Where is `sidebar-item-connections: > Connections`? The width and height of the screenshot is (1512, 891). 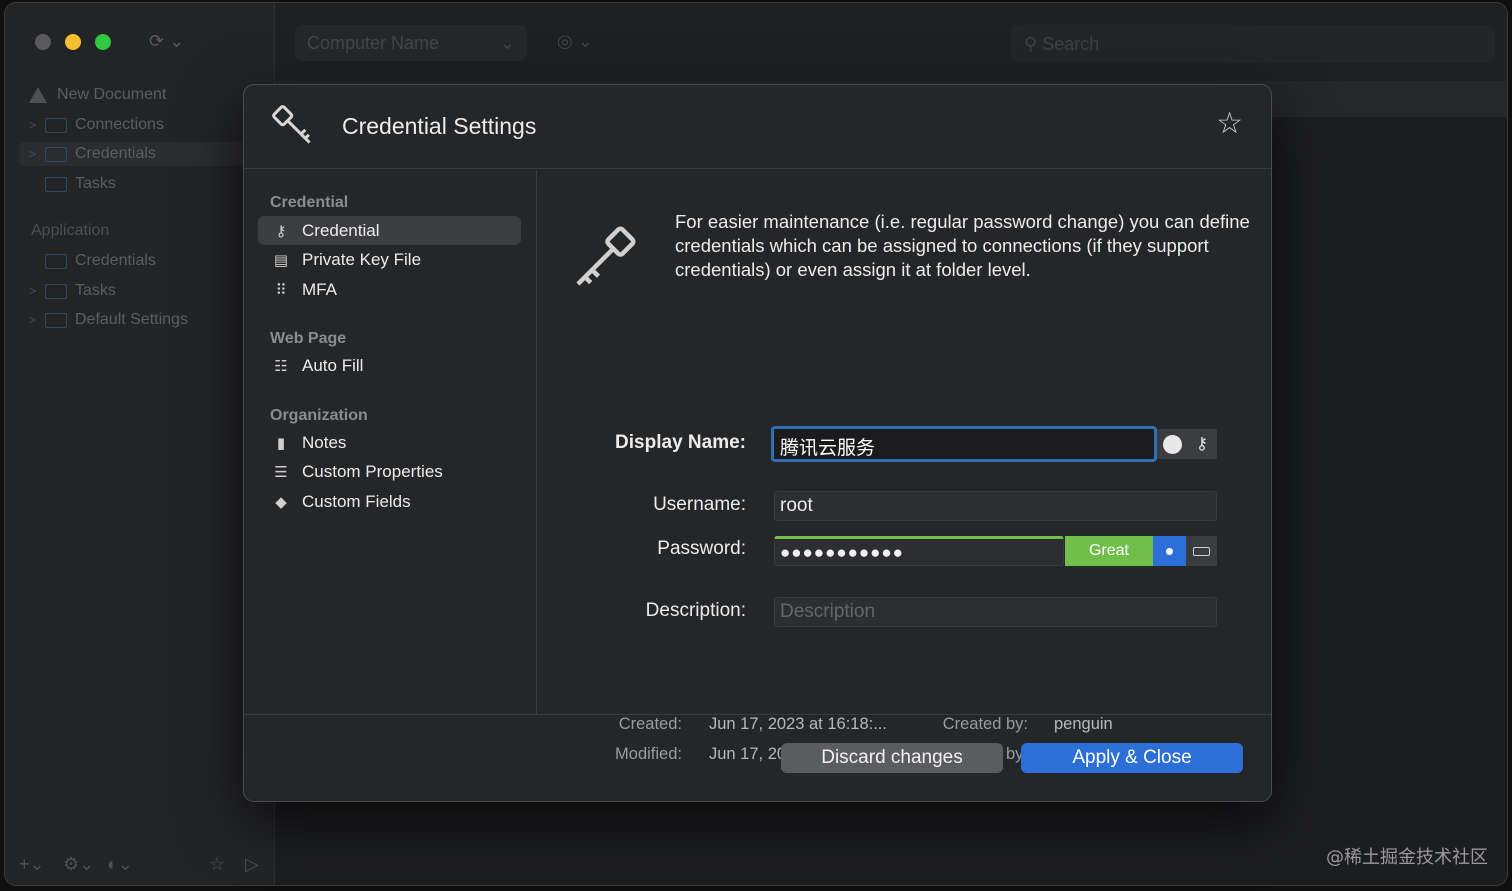
sidebar-item-connections: > Connections is located at coordinates (96, 125).